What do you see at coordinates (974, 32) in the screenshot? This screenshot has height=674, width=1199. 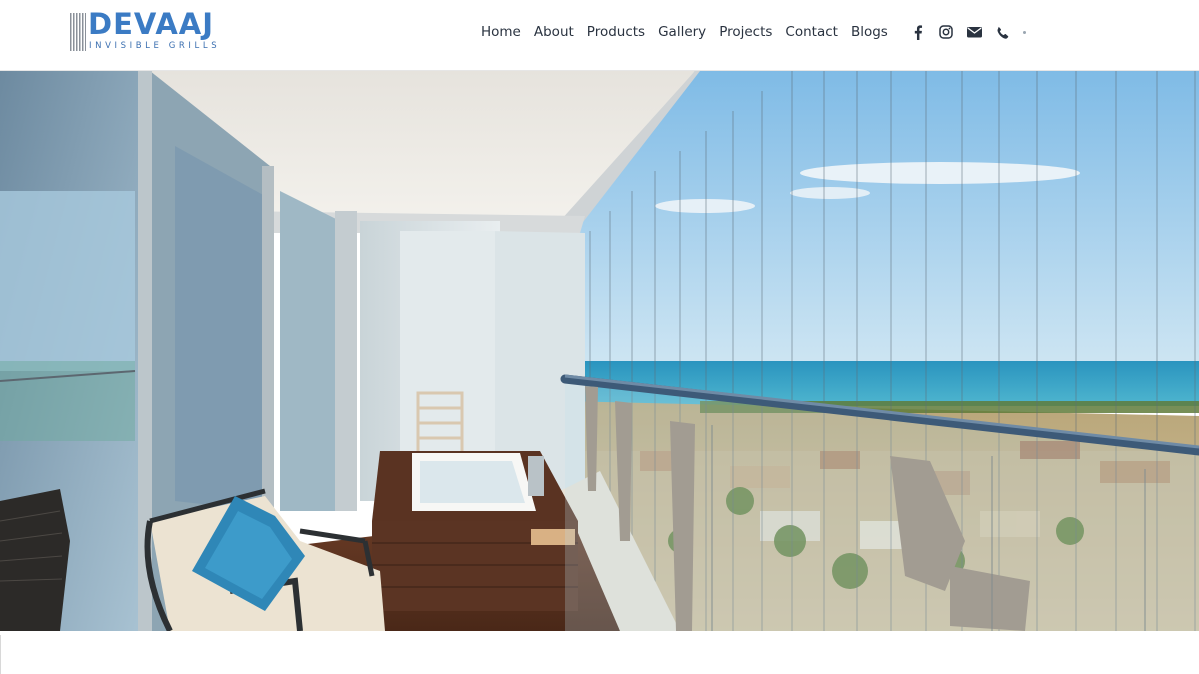 I see `email-icon` at bounding box center [974, 32].